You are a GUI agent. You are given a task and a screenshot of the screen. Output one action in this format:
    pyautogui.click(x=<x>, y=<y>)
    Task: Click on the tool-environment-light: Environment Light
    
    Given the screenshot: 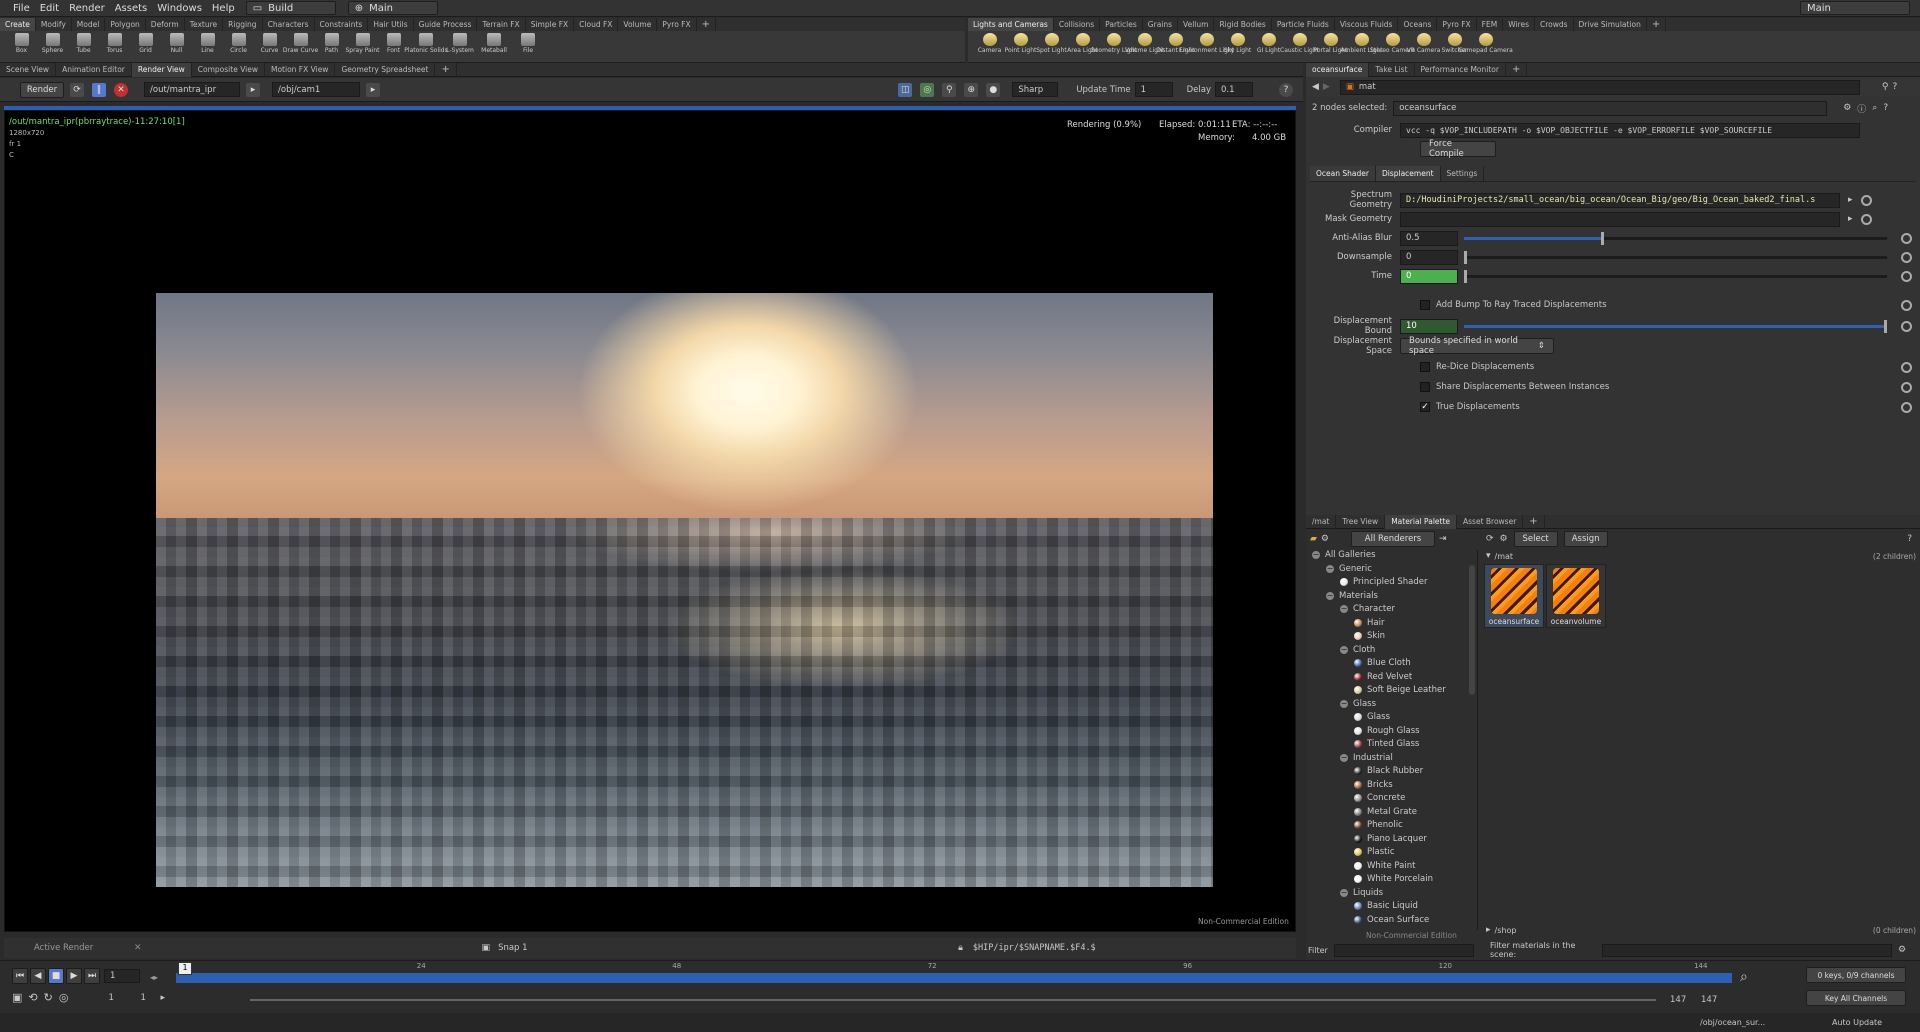 What is the action you would take?
    pyautogui.click(x=1206, y=47)
    